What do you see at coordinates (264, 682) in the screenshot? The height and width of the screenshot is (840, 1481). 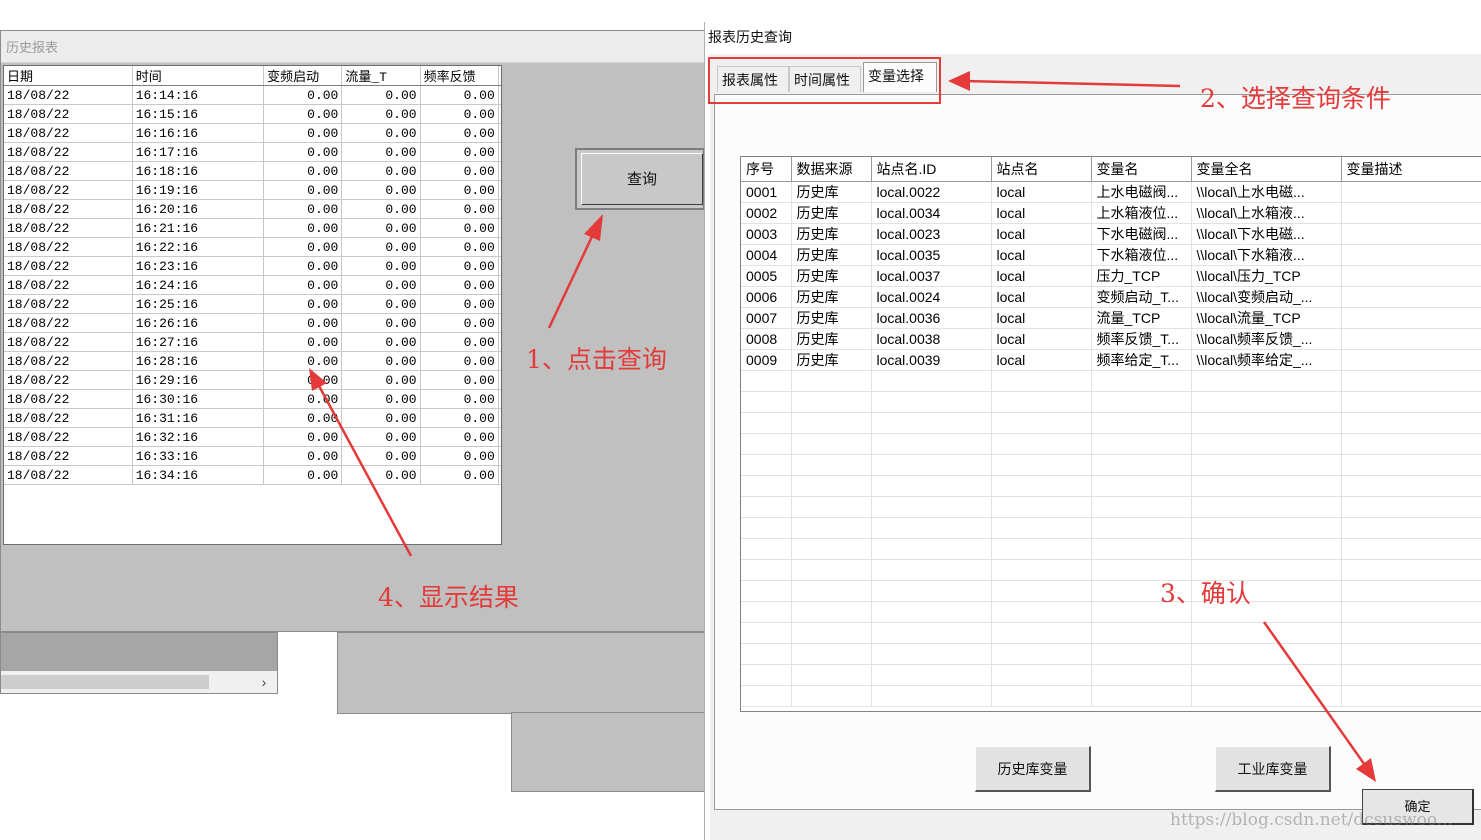 I see `scroll-right-icon: ›` at bounding box center [264, 682].